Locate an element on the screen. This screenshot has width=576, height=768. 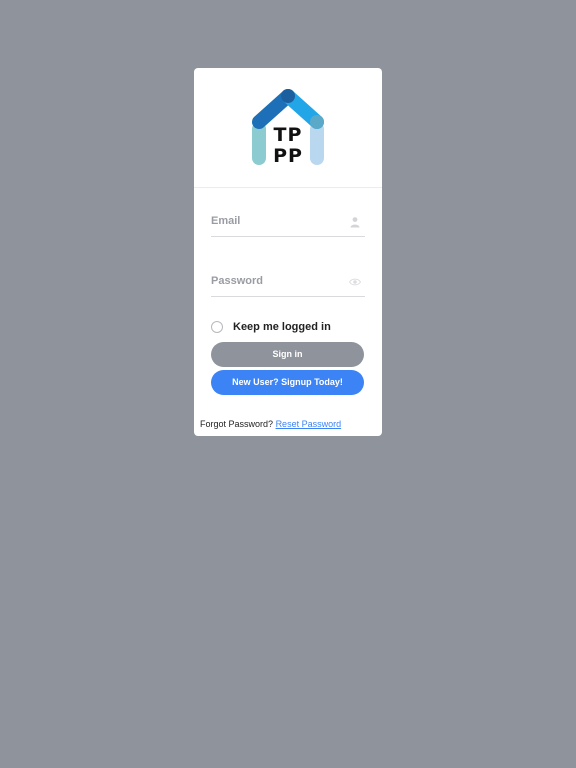
email-input is located at coordinates (276, 221).